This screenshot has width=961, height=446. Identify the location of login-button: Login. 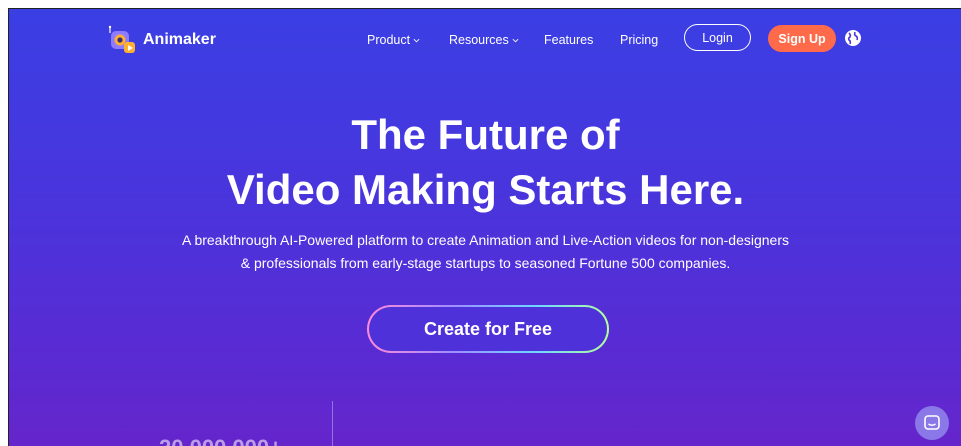
(717, 37).